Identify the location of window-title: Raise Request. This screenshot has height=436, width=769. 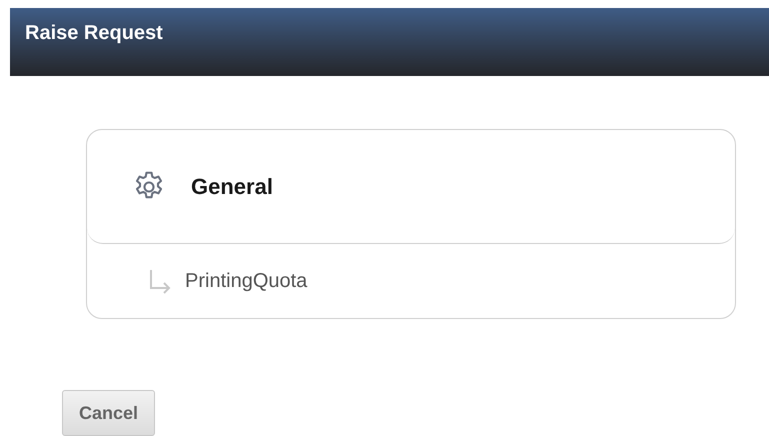
(94, 33).